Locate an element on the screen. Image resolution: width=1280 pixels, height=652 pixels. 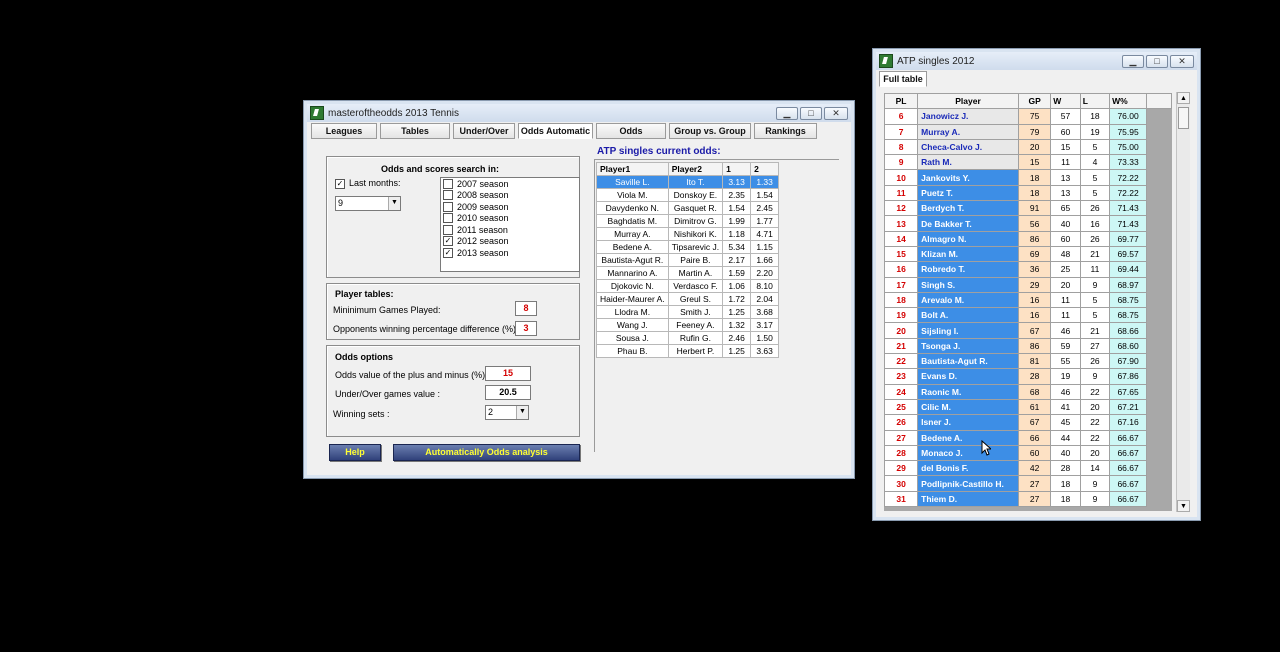
season-option: ✓ 2013 season is located at coordinates (510, 253).